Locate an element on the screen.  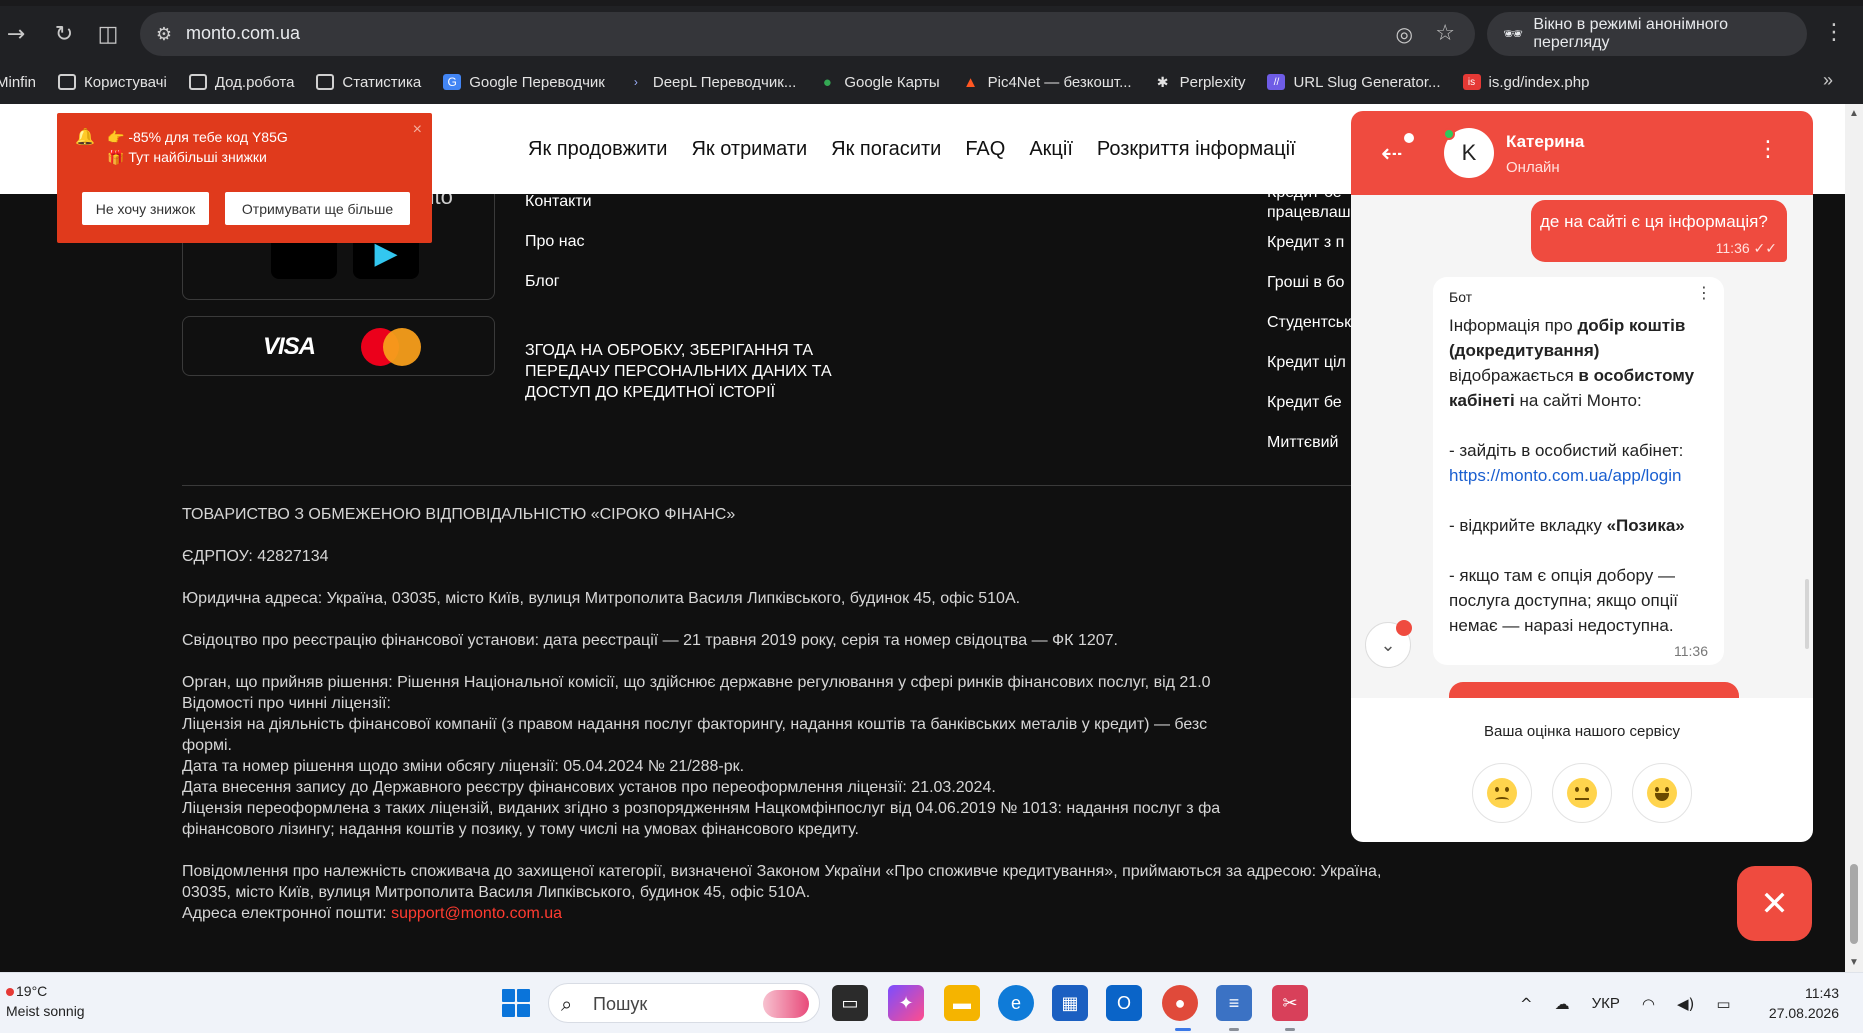
bookmark-folder-extra-work: Дод.робота is located at coordinates (241, 82).